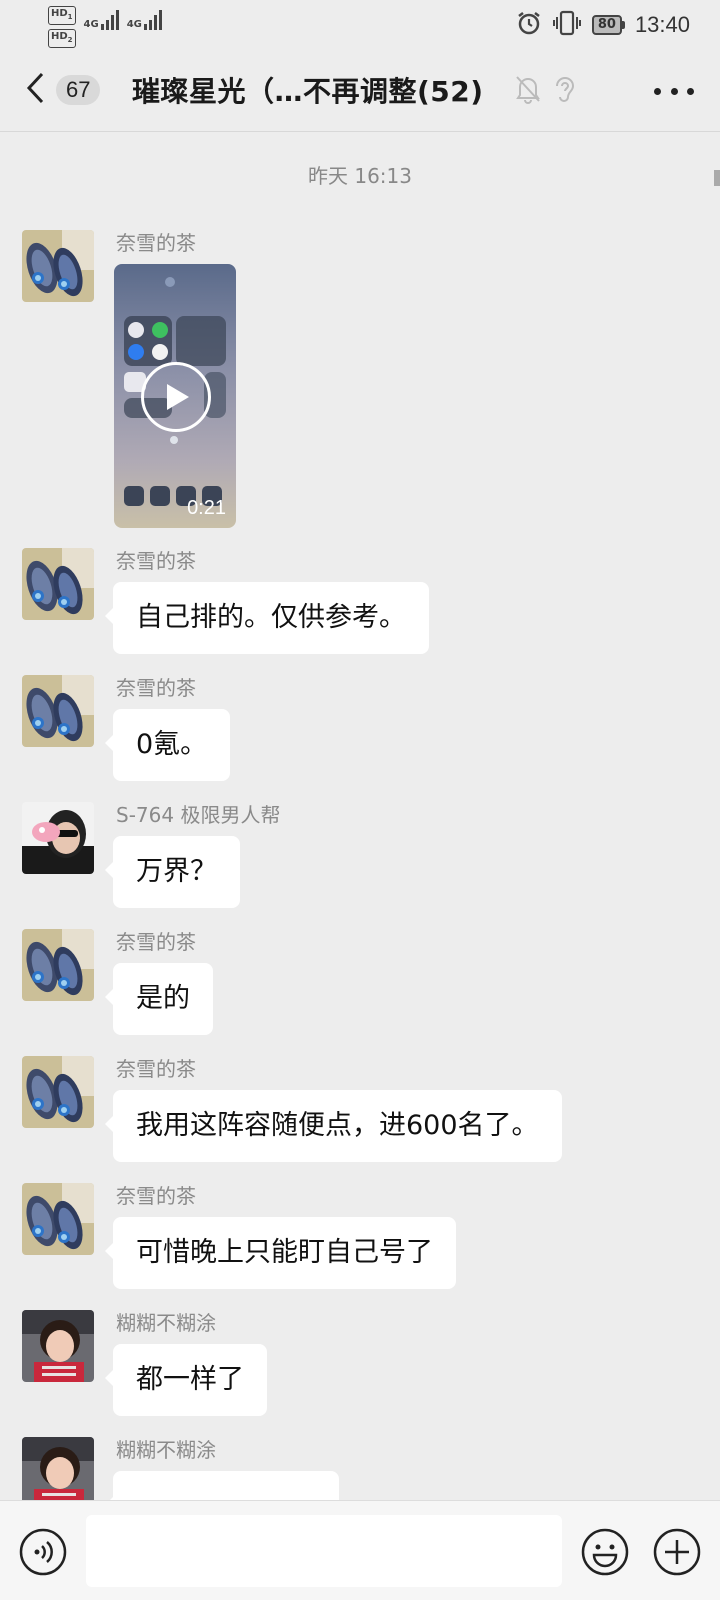 The image size is (720, 1600). What do you see at coordinates (717, 178) in the screenshot?
I see `scrollbar` at bounding box center [717, 178].